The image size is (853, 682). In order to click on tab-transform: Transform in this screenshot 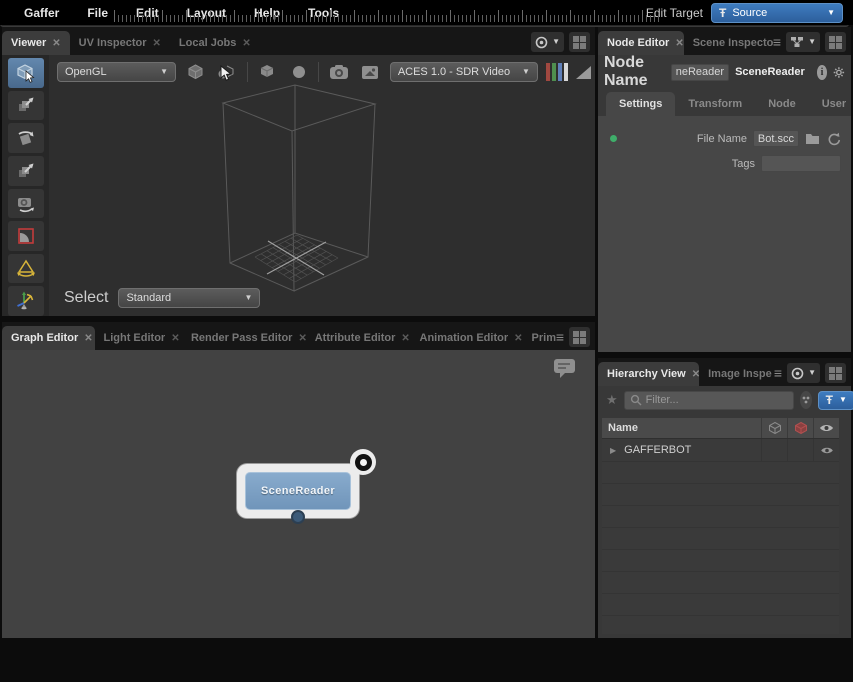, I will do `click(715, 104)`.